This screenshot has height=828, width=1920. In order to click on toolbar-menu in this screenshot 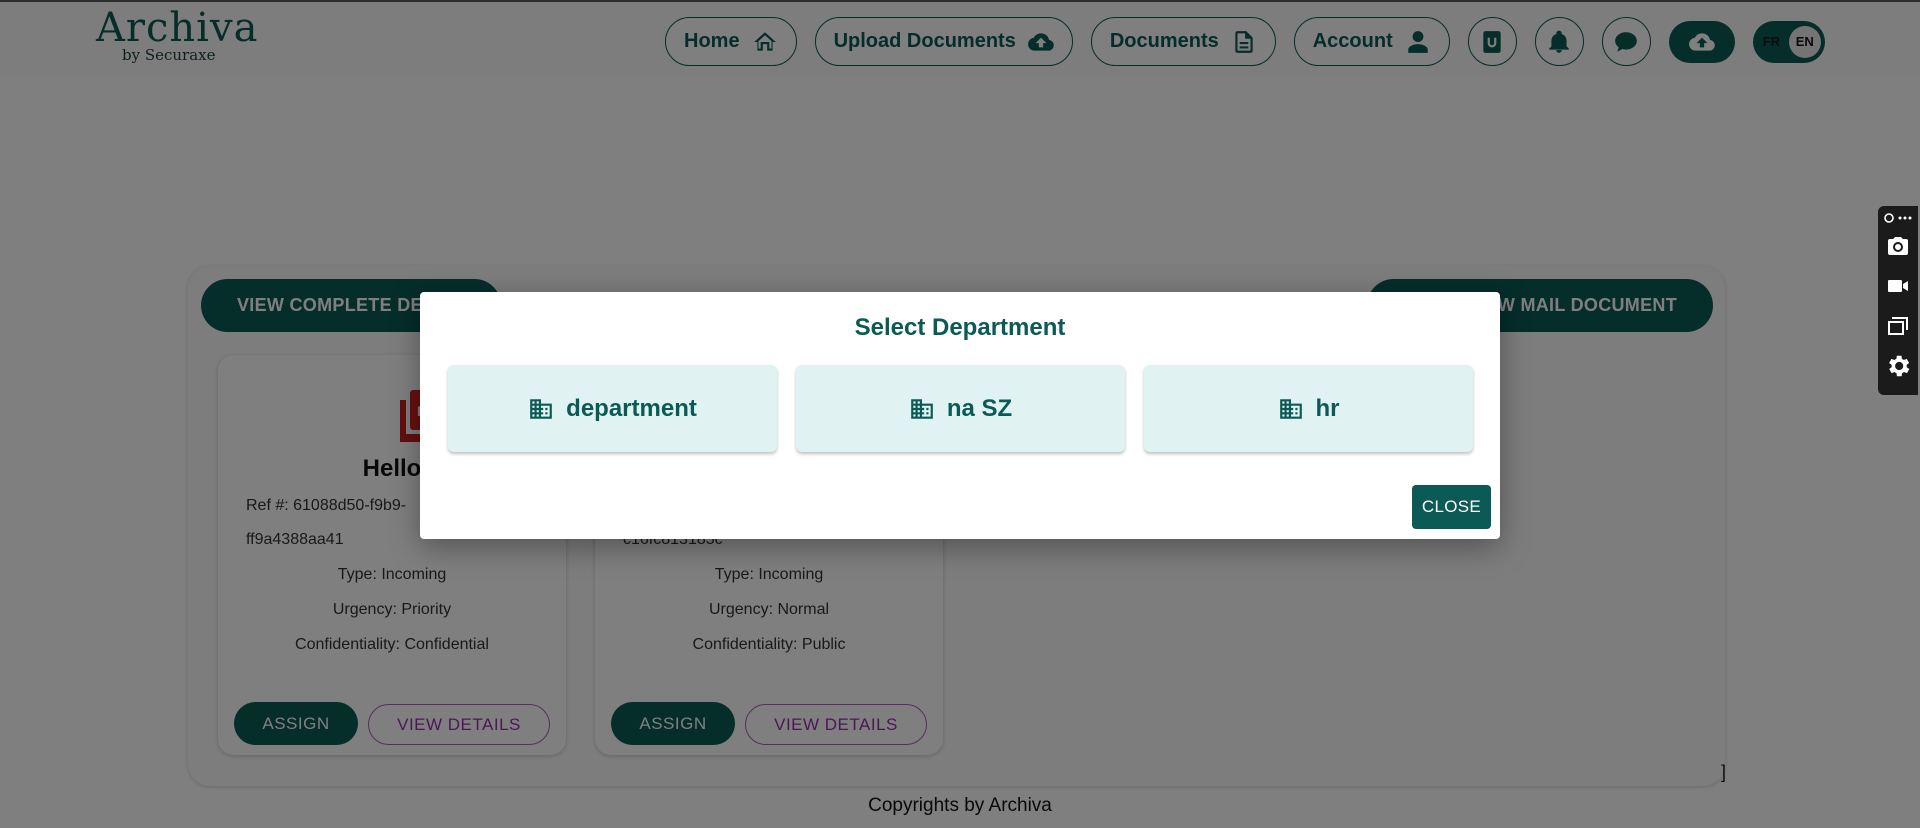, I will do `click(1898, 218)`.